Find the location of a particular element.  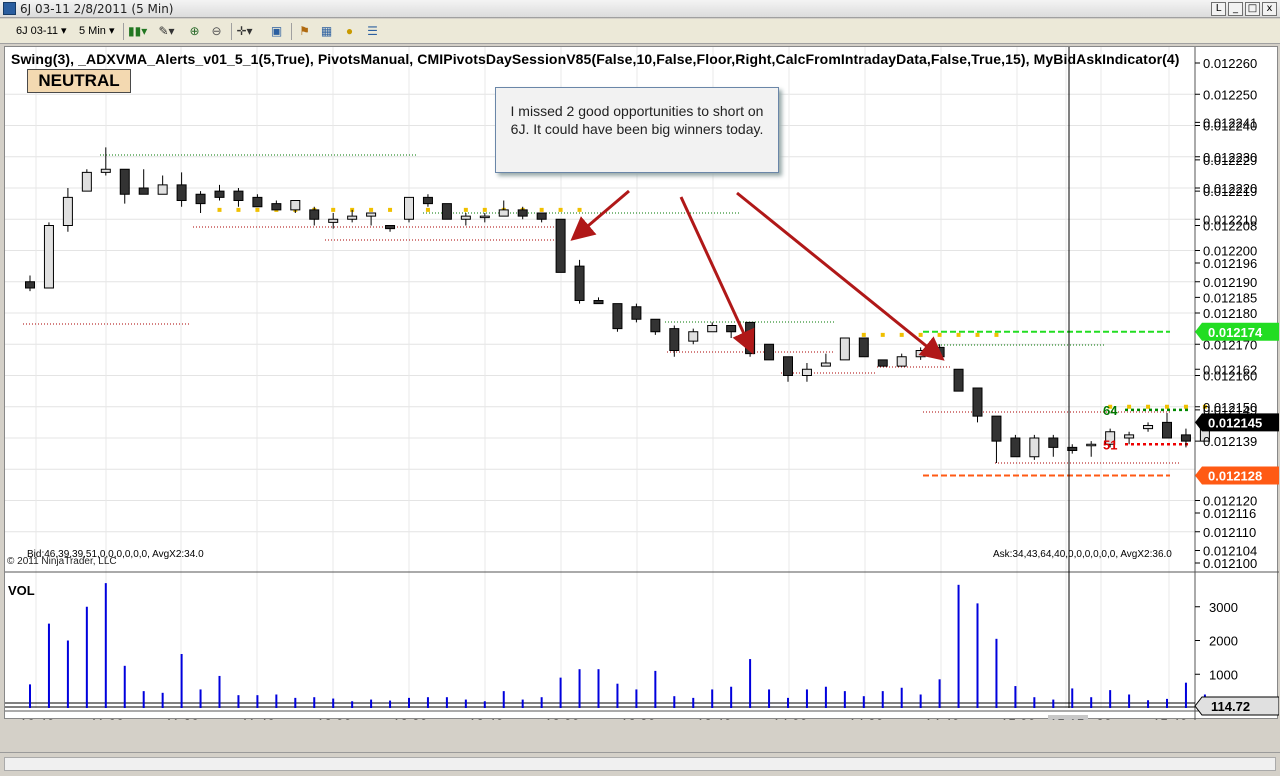

time-tick-label: 12:00 is located at coordinates (333, 718).